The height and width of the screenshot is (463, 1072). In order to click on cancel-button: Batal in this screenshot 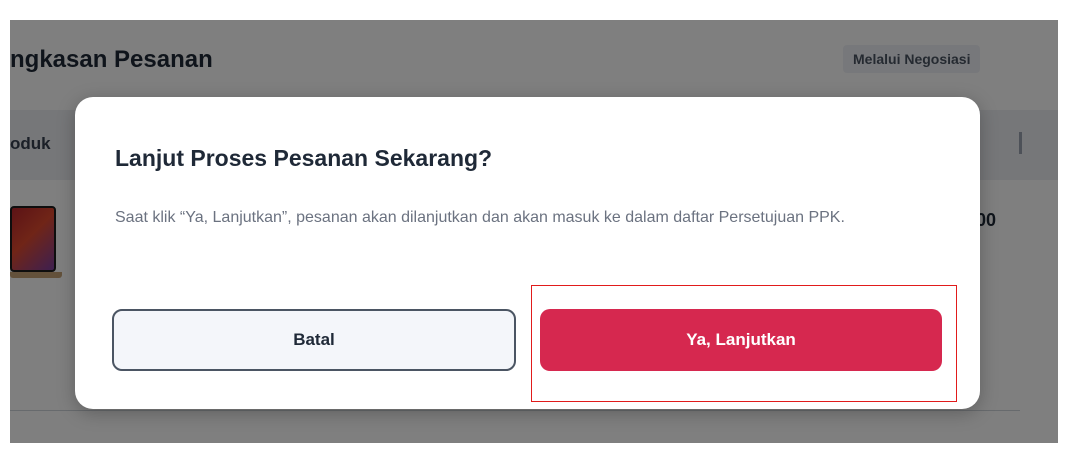, I will do `click(314, 340)`.